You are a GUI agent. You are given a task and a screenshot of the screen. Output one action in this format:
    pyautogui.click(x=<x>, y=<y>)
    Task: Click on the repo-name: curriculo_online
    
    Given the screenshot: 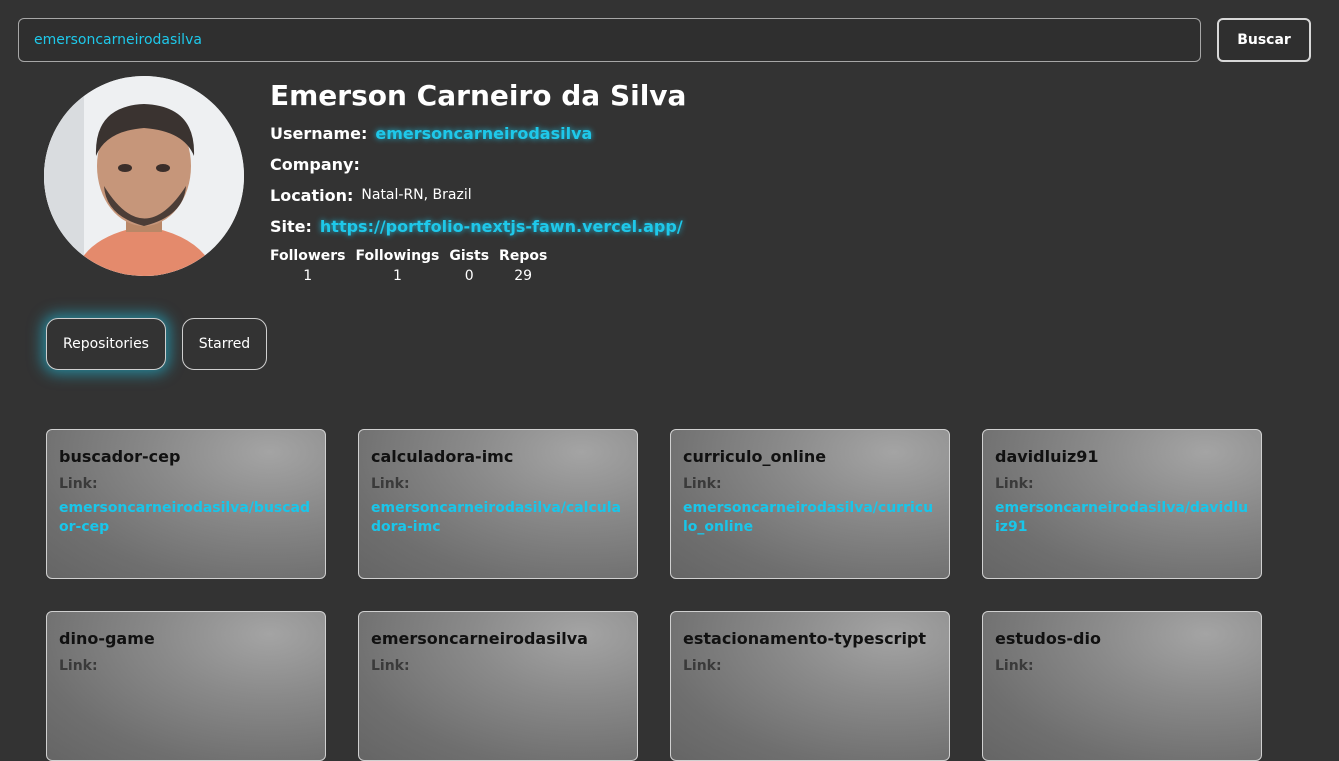 What is the action you would take?
    pyautogui.click(x=755, y=456)
    